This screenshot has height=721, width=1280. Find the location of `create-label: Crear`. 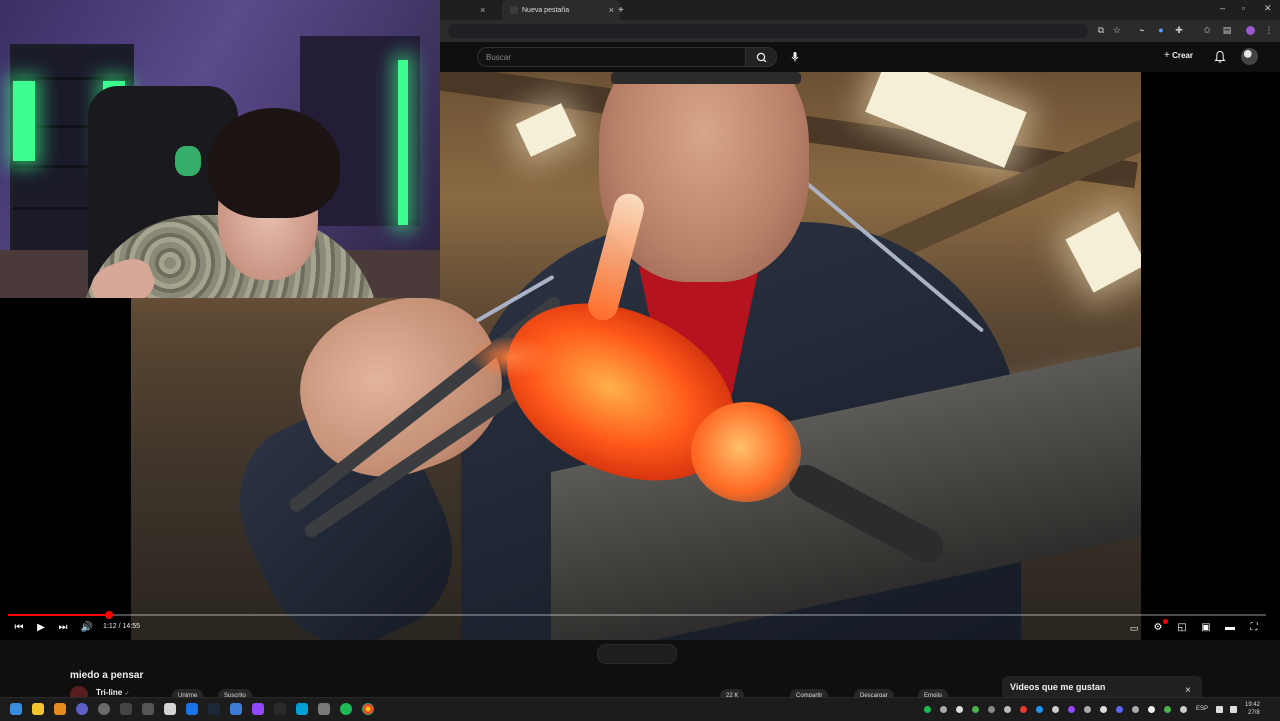

create-label: Crear is located at coordinates (1182, 55).